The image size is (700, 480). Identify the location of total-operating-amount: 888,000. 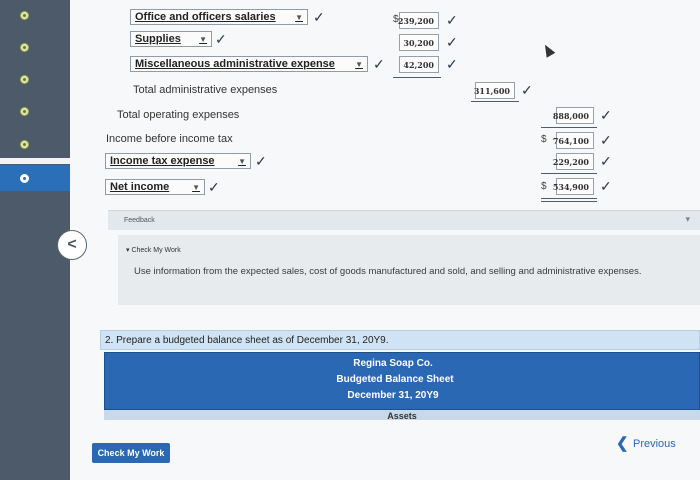
(573, 115).